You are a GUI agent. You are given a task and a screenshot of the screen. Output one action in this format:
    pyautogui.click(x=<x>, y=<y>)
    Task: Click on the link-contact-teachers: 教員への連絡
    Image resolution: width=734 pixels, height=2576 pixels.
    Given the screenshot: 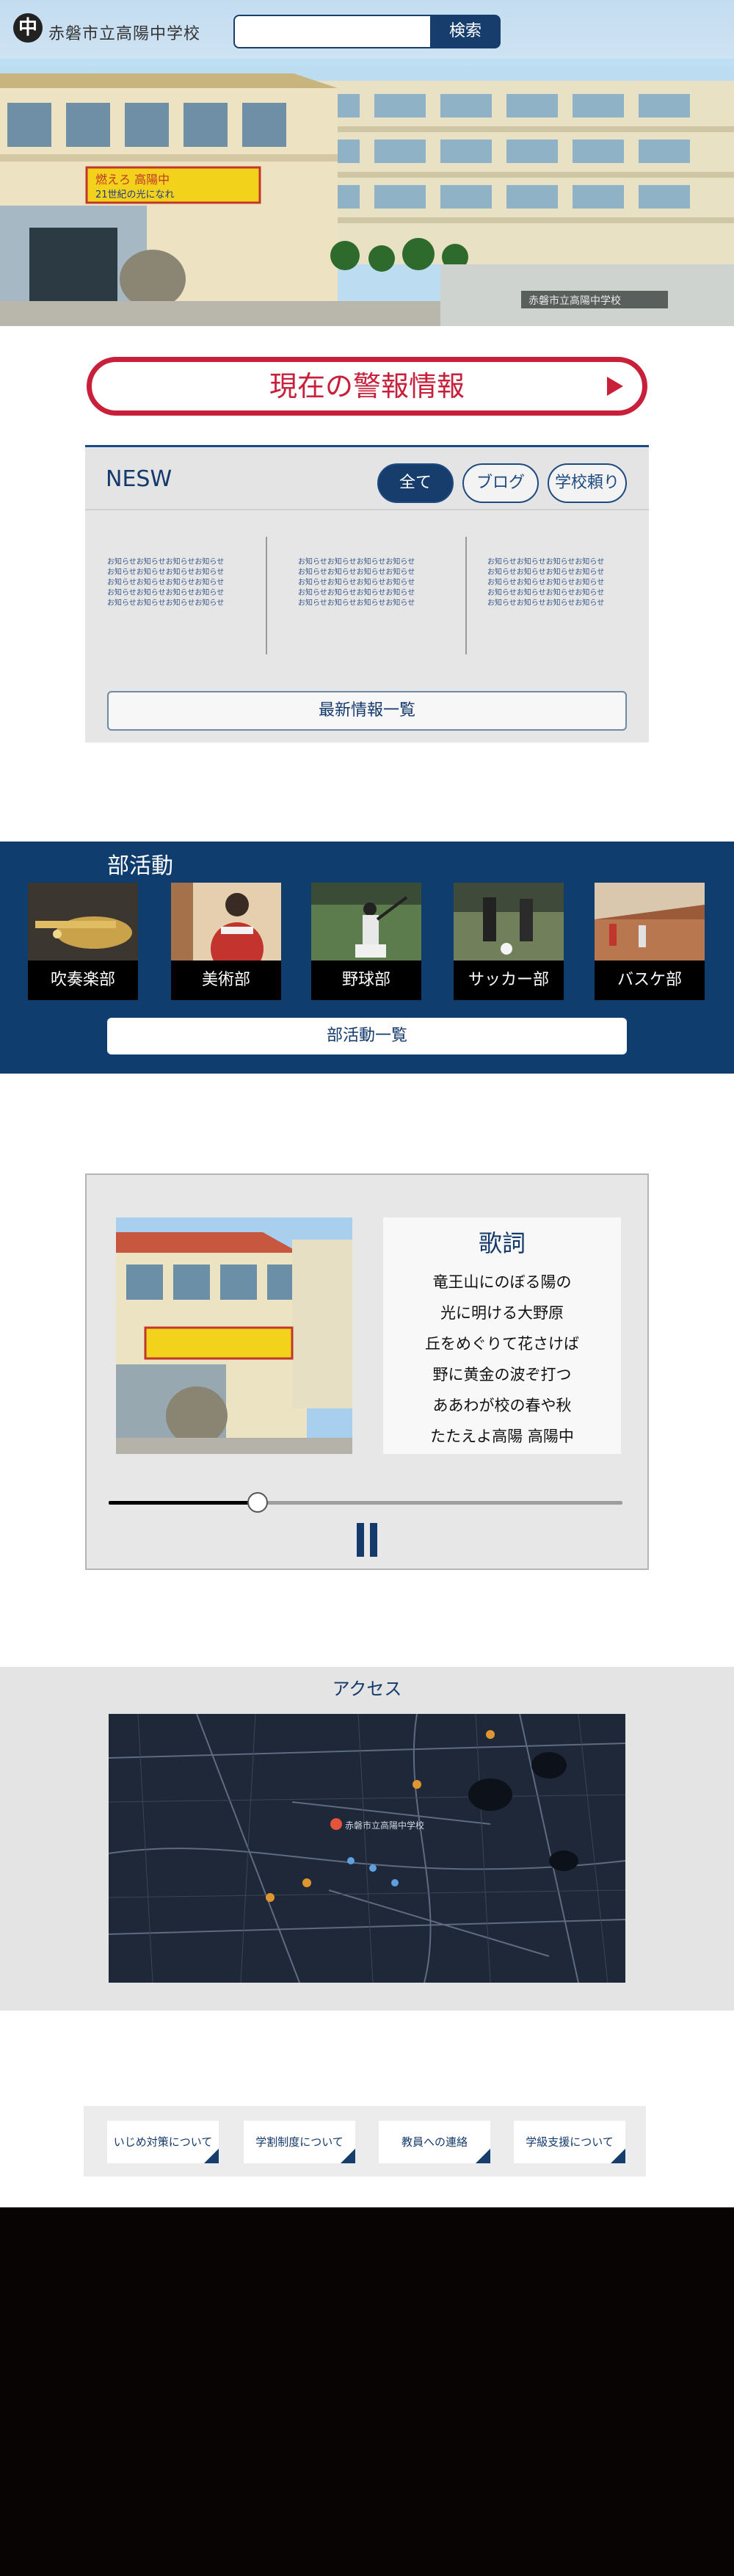 What is the action you would take?
    pyautogui.click(x=434, y=2142)
    